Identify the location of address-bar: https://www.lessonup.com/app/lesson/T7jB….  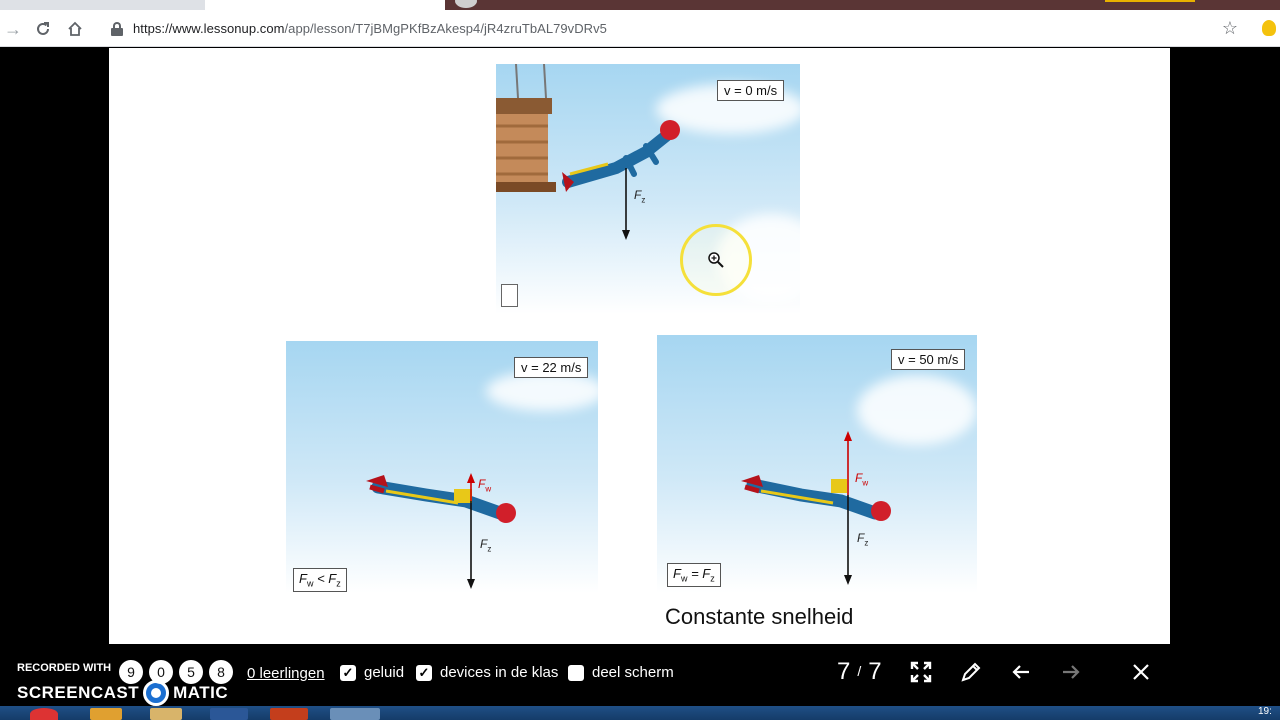
(674, 28).